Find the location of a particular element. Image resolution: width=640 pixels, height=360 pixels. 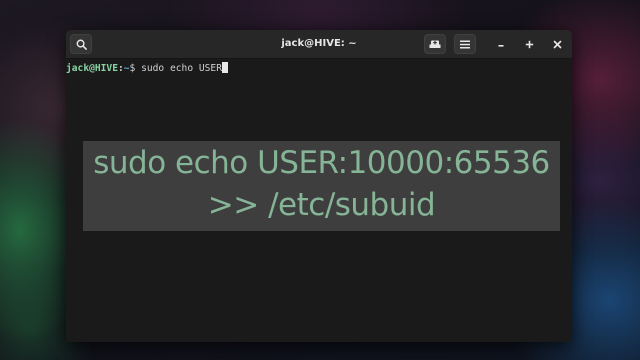

prompt-symbol: $ is located at coordinates (132, 68).